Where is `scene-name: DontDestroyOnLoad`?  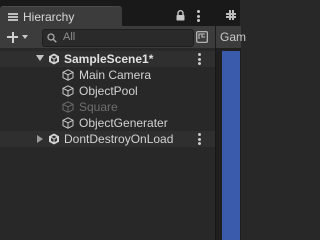 scene-name: DontDestroyOnLoad is located at coordinates (119, 139).